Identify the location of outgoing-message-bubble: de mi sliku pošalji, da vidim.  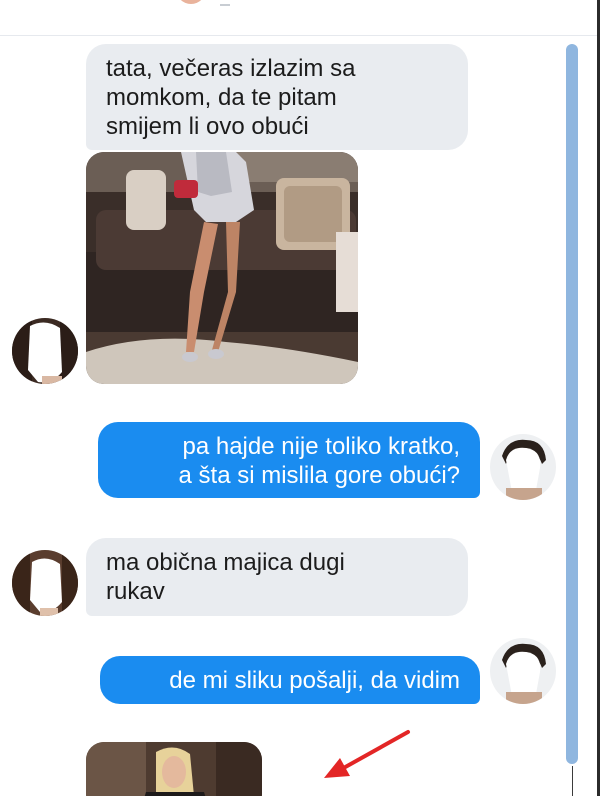
(290, 680).